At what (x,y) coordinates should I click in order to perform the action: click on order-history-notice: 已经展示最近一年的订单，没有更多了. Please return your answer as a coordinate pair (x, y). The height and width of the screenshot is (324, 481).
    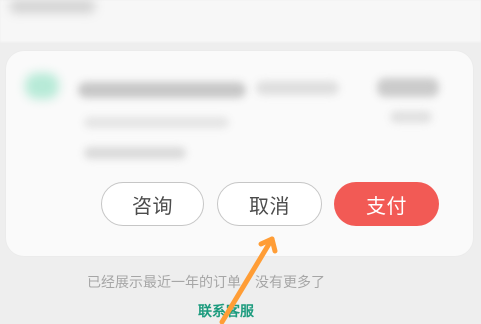
    Looking at the image, I should click on (206, 283).